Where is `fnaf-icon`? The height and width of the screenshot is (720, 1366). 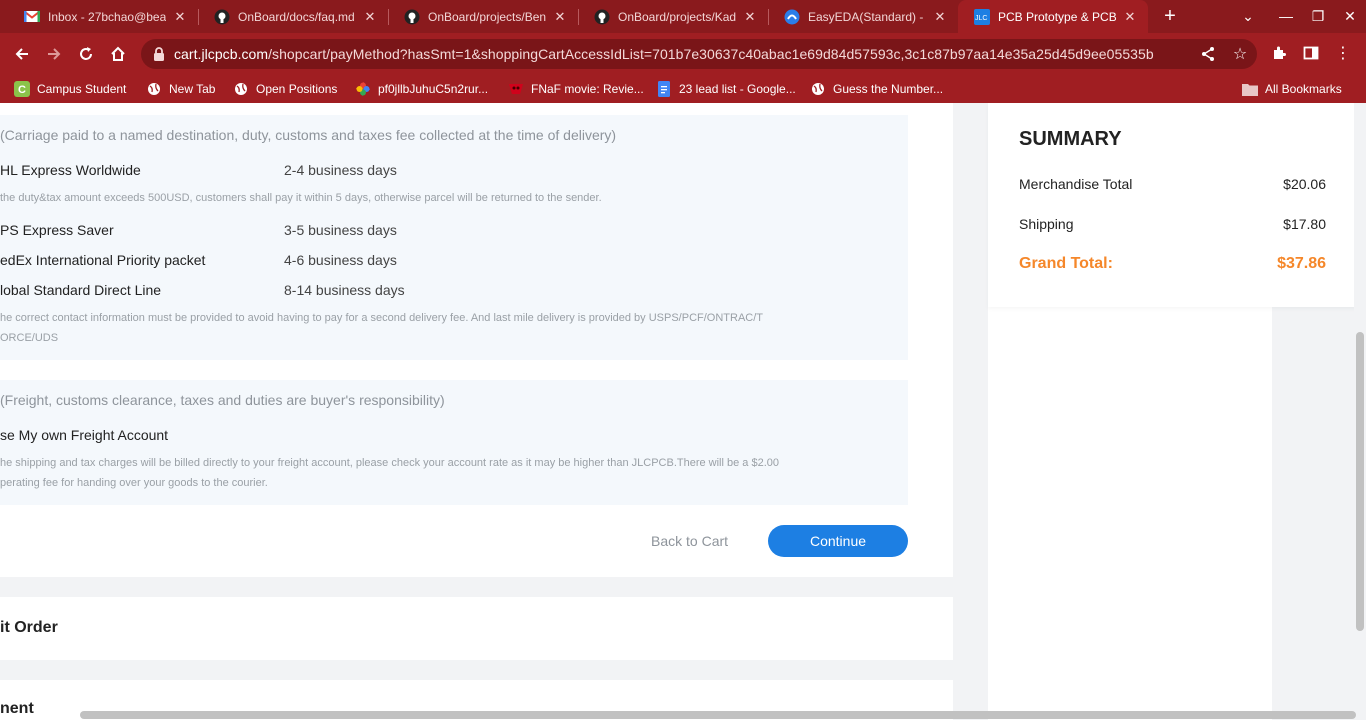 fnaf-icon is located at coordinates (516, 89).